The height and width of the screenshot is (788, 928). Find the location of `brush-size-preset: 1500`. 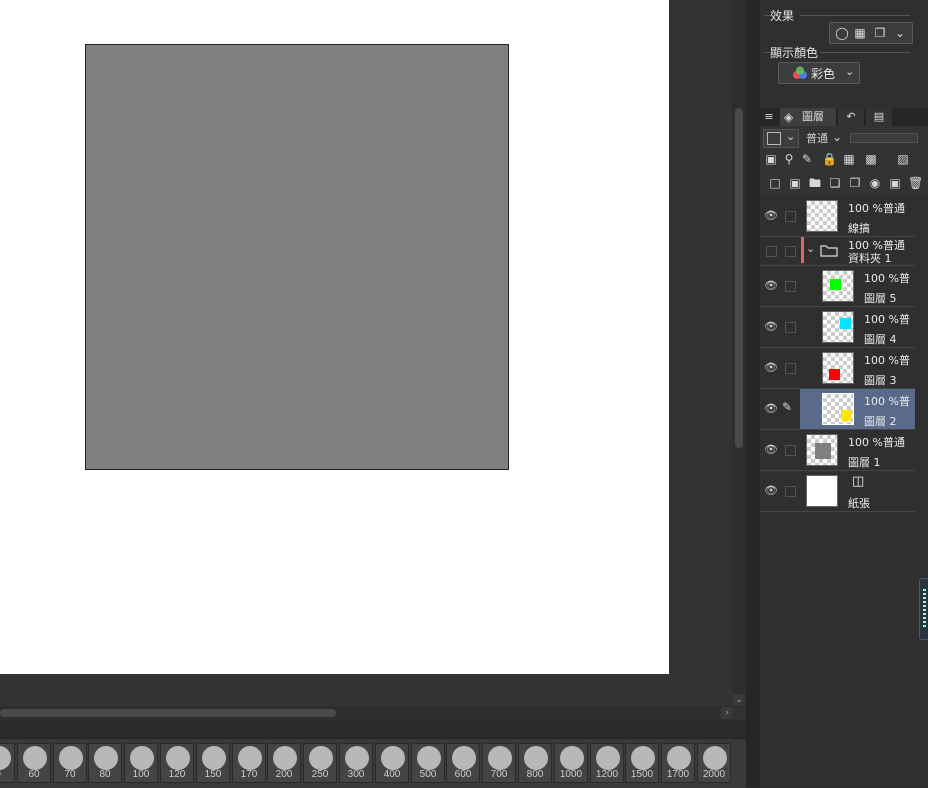

brush-size-preset: 1500 is located at coordinates (642, 763).